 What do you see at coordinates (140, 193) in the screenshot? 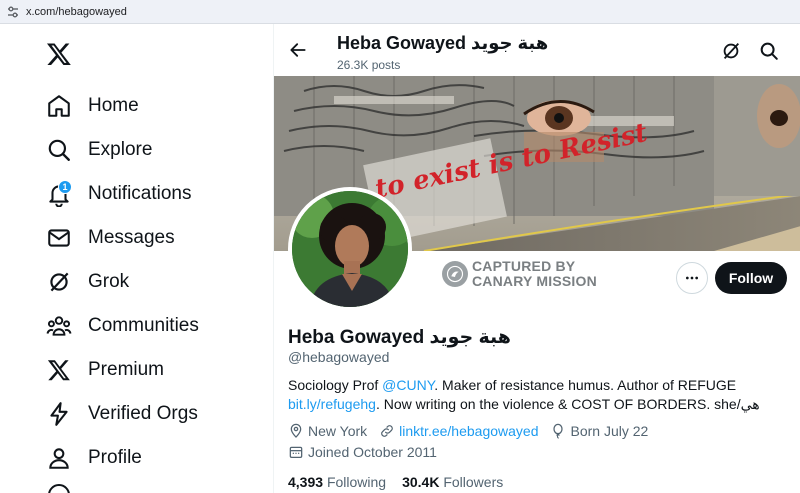
I see `sidebar-item-label: Notifications` at bounding box center [140, 193].